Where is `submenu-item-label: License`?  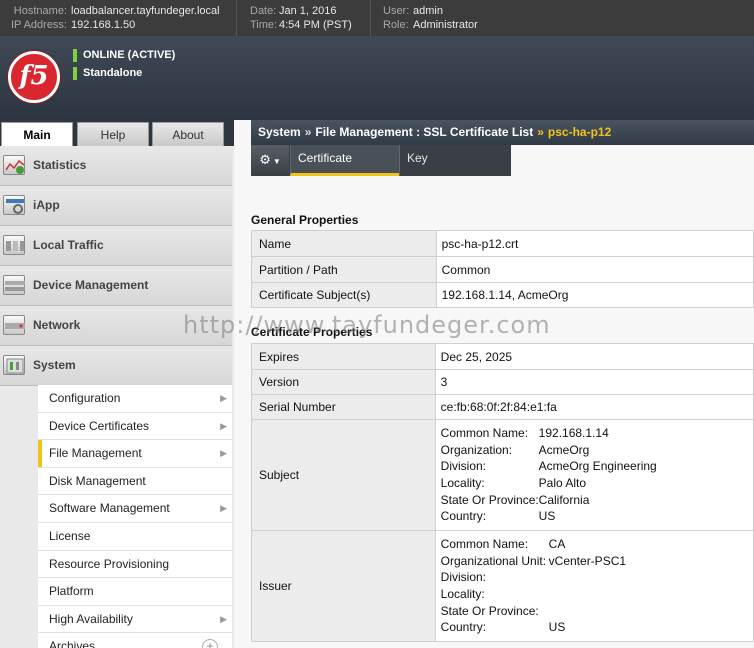
submenu-item-label: License is located at coordinates (70, 535).